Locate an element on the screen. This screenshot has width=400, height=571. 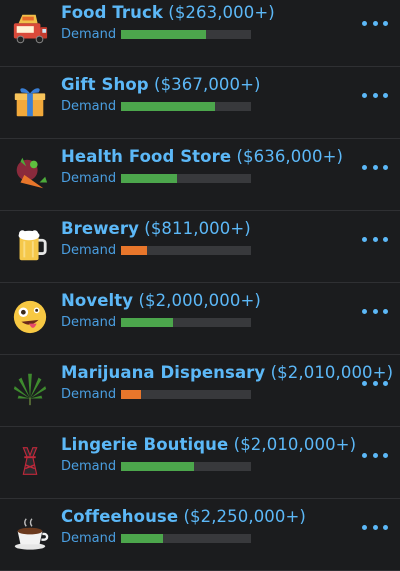
business-title: Novelty ($2,000,000+) is located at coordinates (161, 300).